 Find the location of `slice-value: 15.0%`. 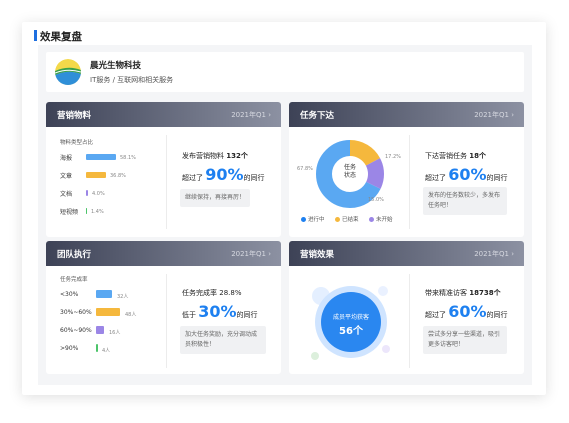

slice-value: 15.0% is located at coordinates (376, 200).